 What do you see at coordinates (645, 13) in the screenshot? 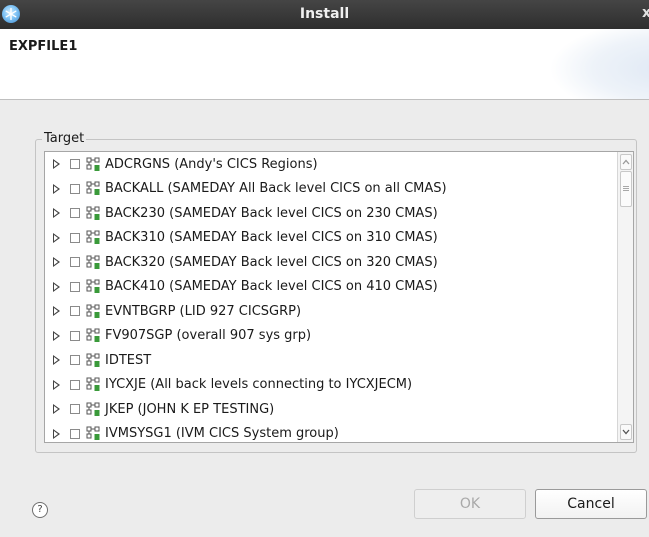
I see `close-button: x` at bounding box center [645, 13].